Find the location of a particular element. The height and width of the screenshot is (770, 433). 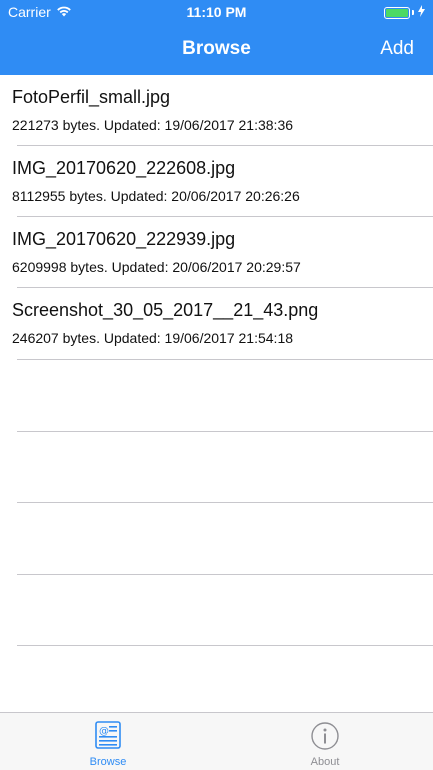

page-title: Browse is located at coordinates (216, 48).